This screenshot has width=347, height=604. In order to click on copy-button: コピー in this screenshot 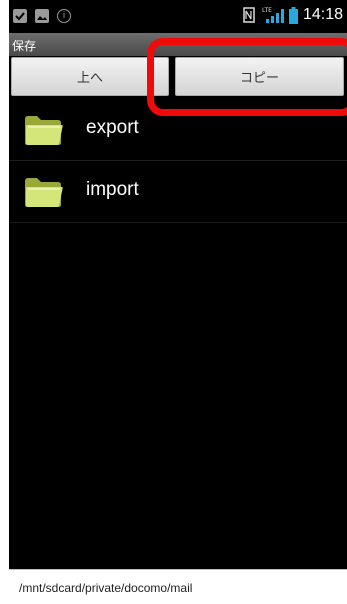, I will do `click(259, 76)`.